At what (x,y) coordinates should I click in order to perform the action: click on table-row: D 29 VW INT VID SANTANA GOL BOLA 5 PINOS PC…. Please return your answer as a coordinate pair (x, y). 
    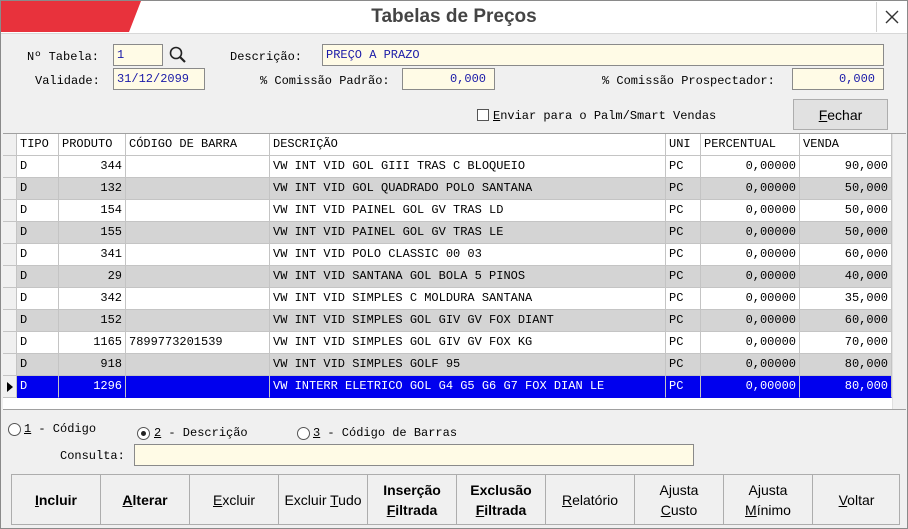
    Looking at the image, I should click on (447, 277).